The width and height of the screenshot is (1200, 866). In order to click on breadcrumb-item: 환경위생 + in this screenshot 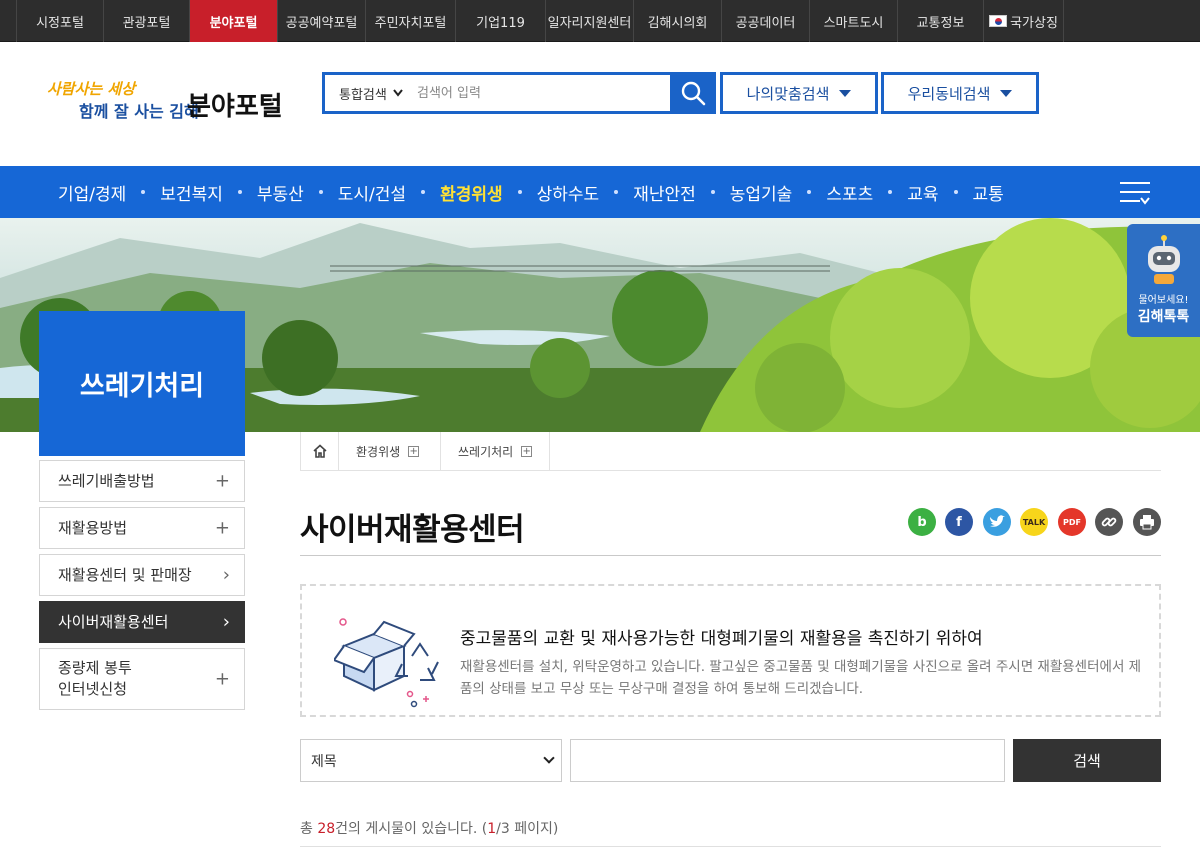, I will do `click(389, 451)`.